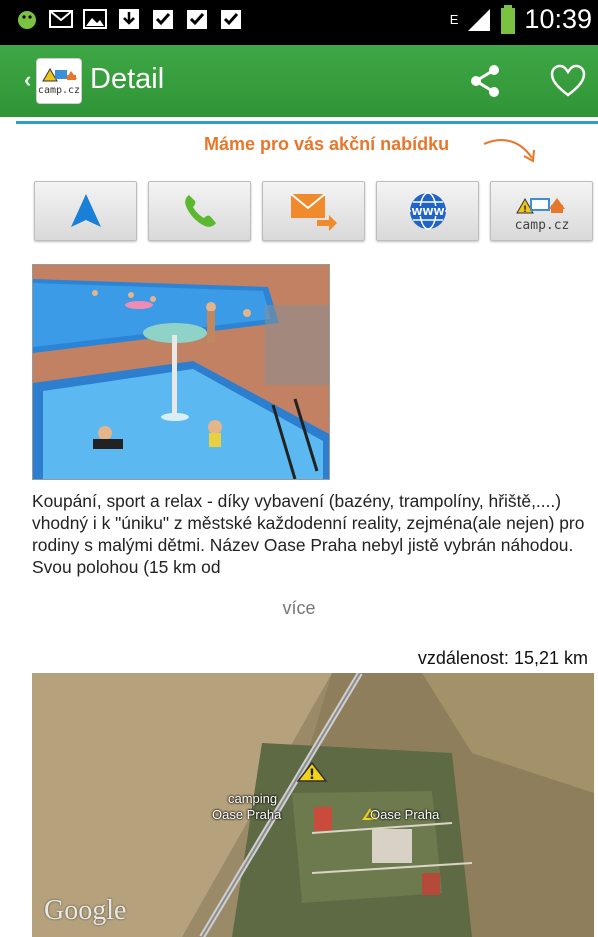 The image size is (598, 937). I want to click on status-bar: E 10:39, so click(299, 22).